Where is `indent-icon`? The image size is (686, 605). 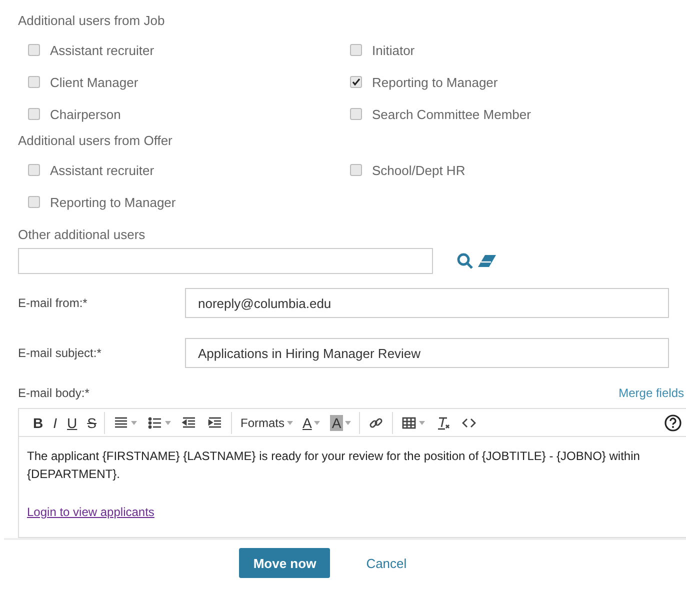
indent-icon is located at coordinates (215, 422).